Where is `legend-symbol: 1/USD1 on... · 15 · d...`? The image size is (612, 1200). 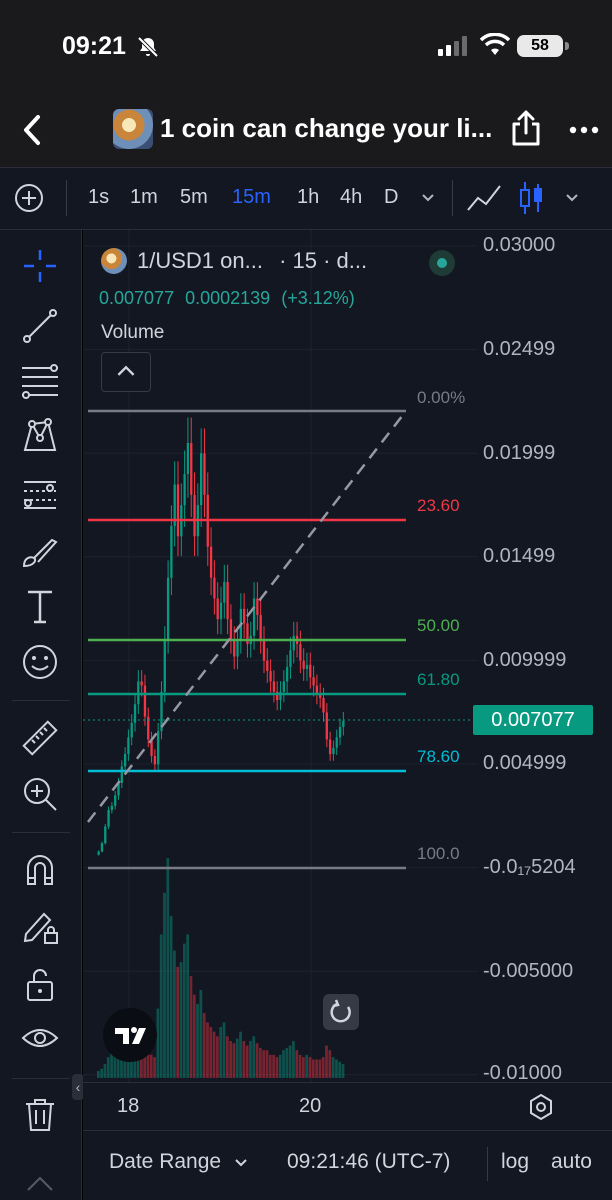 legend-symbol: 1/USD1 on... · 15 · d... is located at coordinates (252, 261).